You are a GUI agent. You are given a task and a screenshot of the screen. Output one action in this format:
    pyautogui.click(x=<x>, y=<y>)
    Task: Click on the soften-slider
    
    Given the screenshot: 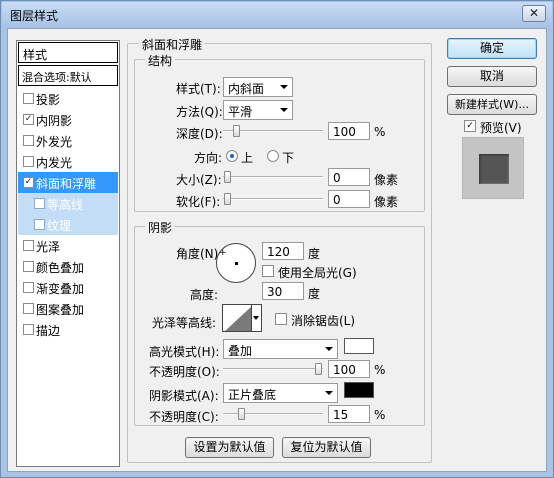 What is the action you would take?
    pyautogui.click(x=273, y=199)
    